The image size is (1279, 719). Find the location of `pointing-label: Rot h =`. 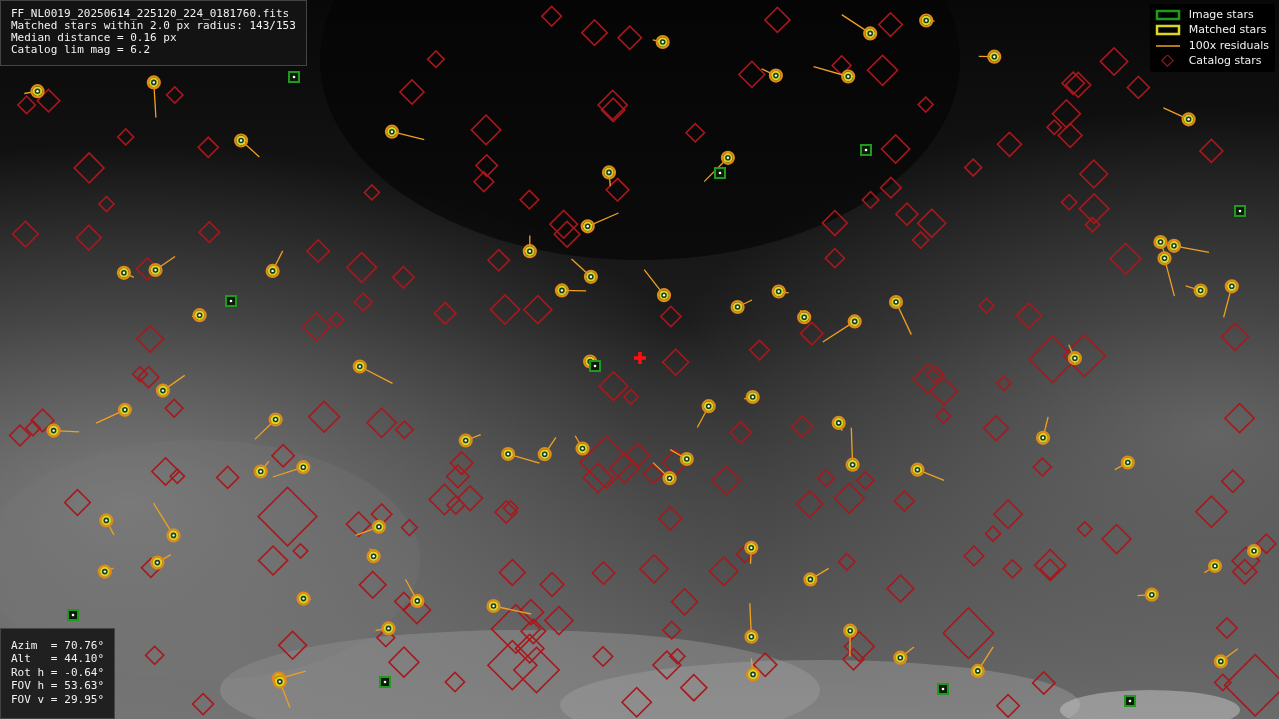

pointing-label: Rot h = is located at coordinates (34, 672).